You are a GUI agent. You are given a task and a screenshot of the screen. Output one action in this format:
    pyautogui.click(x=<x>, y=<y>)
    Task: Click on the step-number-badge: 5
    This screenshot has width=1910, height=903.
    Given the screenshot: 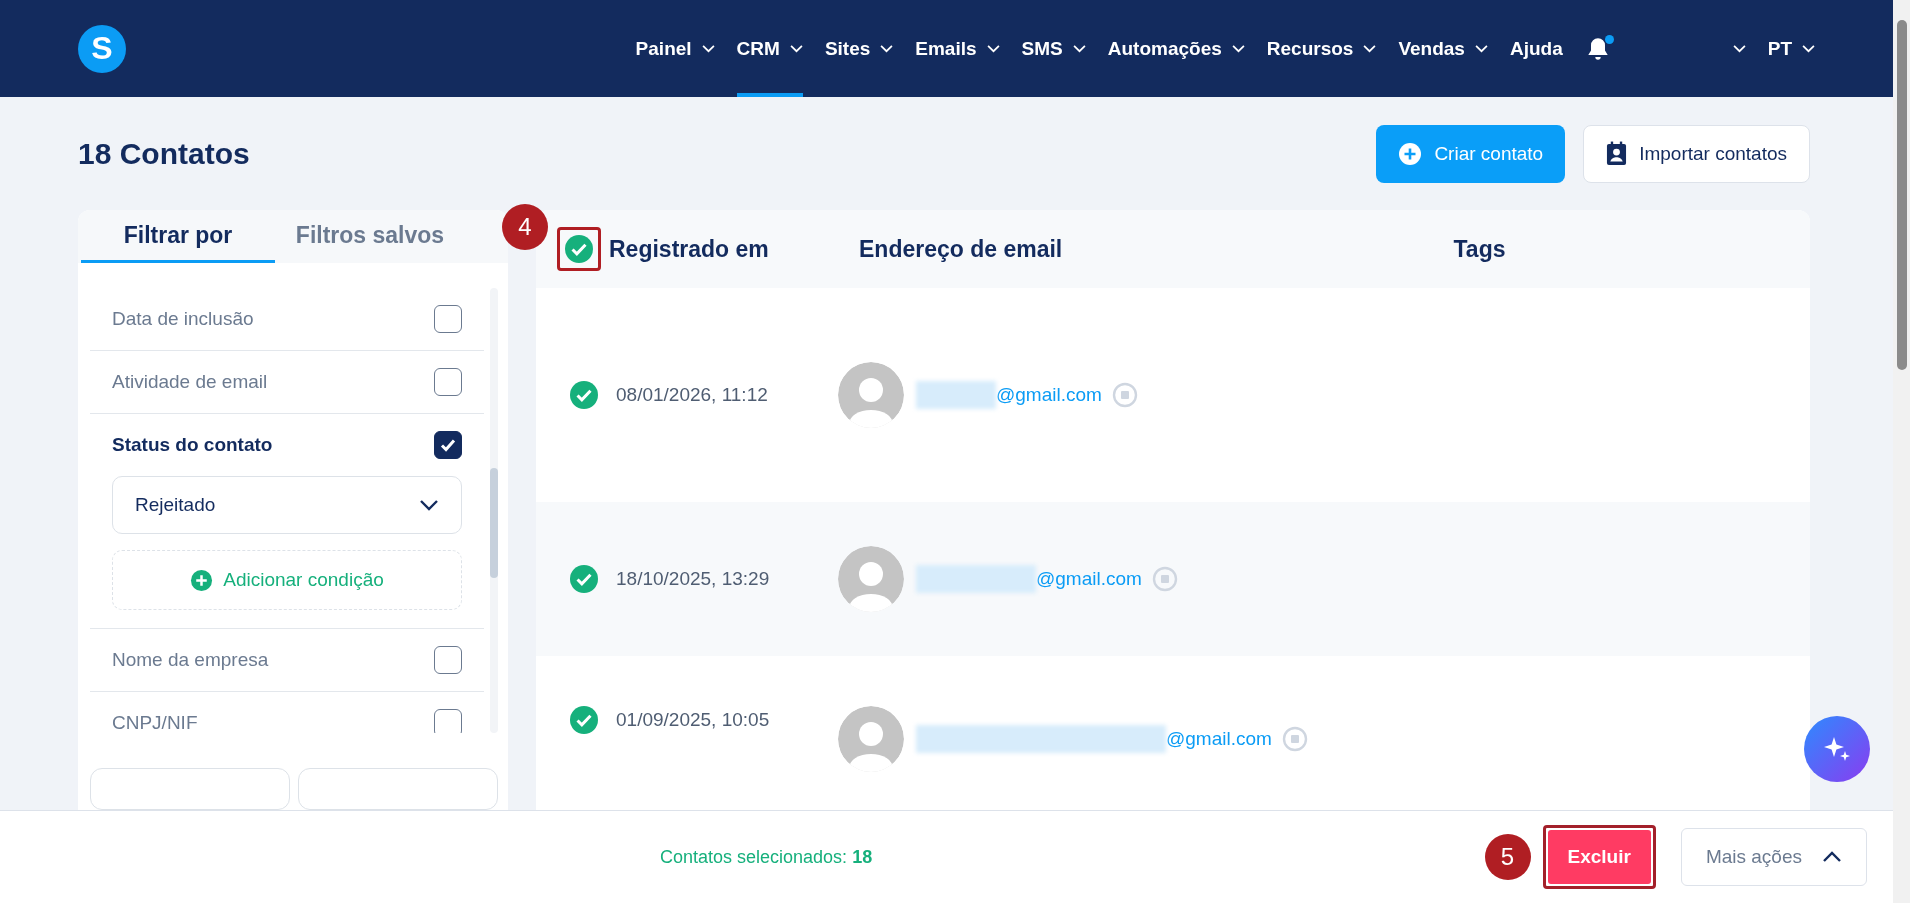 What is the action you would take?
    pyautogui.click(x=1507, y=857)
    